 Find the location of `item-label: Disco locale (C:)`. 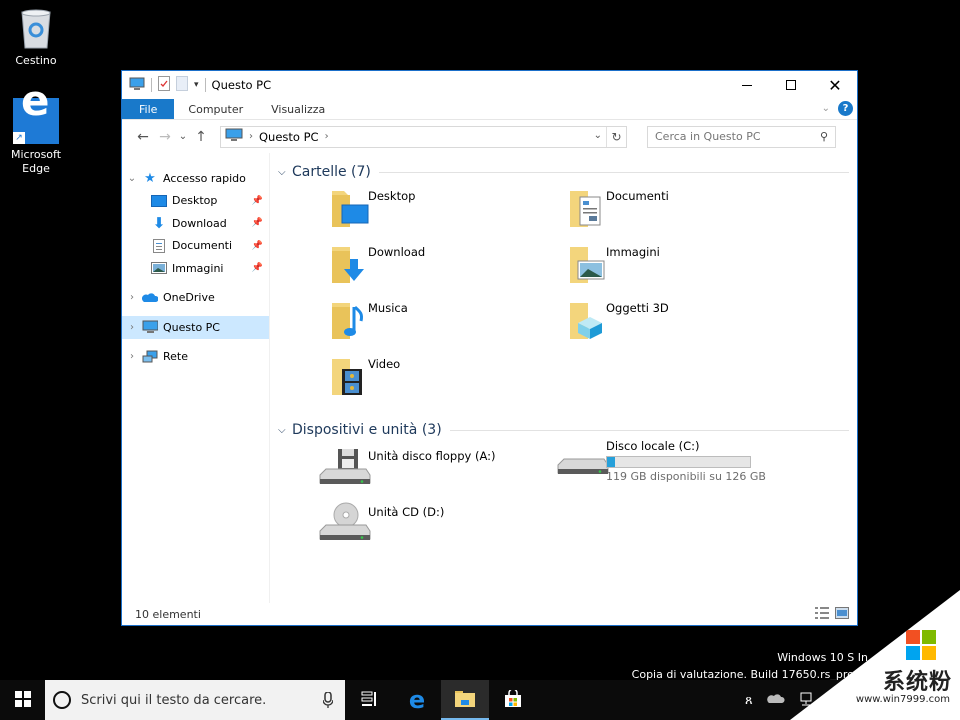

item-label: Disco locale (C:) is located at coordinates (653, 446).